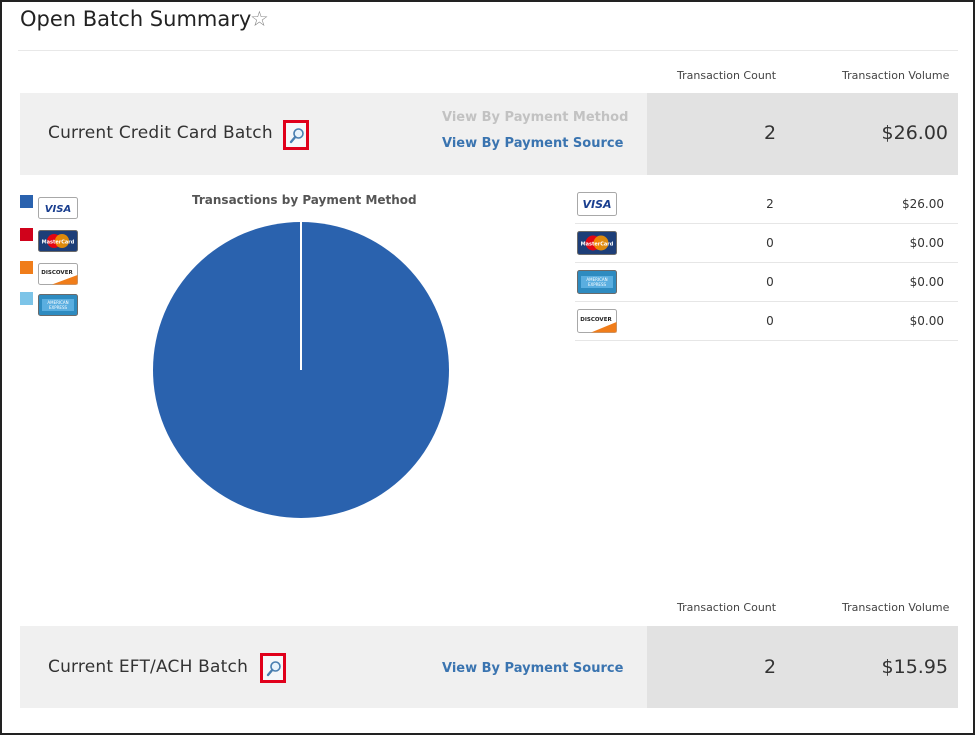  I want to click on transaction-volume: $26.00, so click(923, 204).